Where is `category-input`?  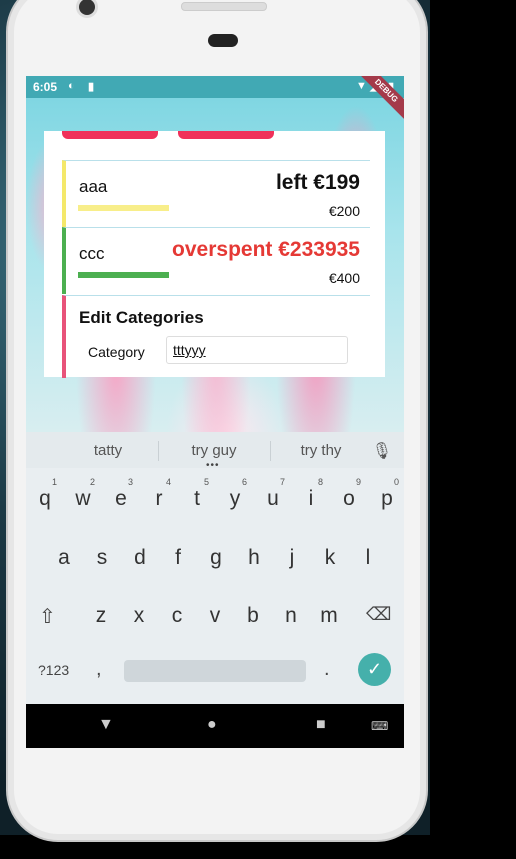
category-input is located at coordinates (257, 350).